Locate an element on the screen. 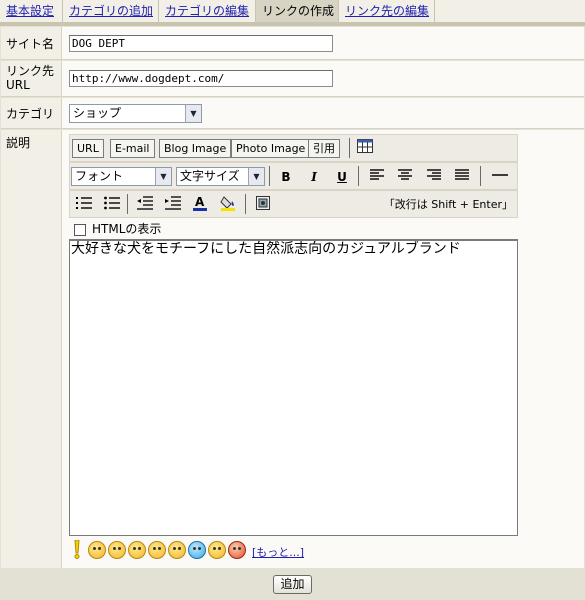 This screenshot has height=600, width=585. indent-icon is located at coordinates (173, 205).